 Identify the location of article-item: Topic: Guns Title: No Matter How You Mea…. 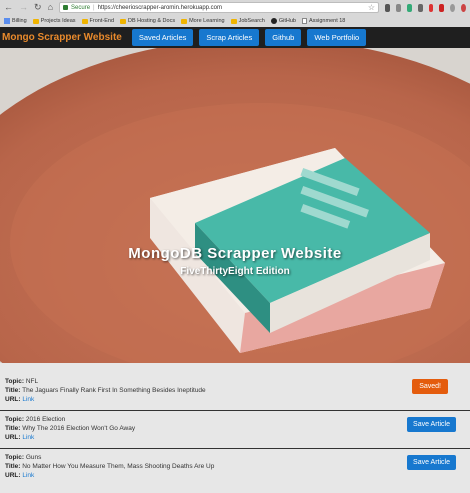
(235, 468).